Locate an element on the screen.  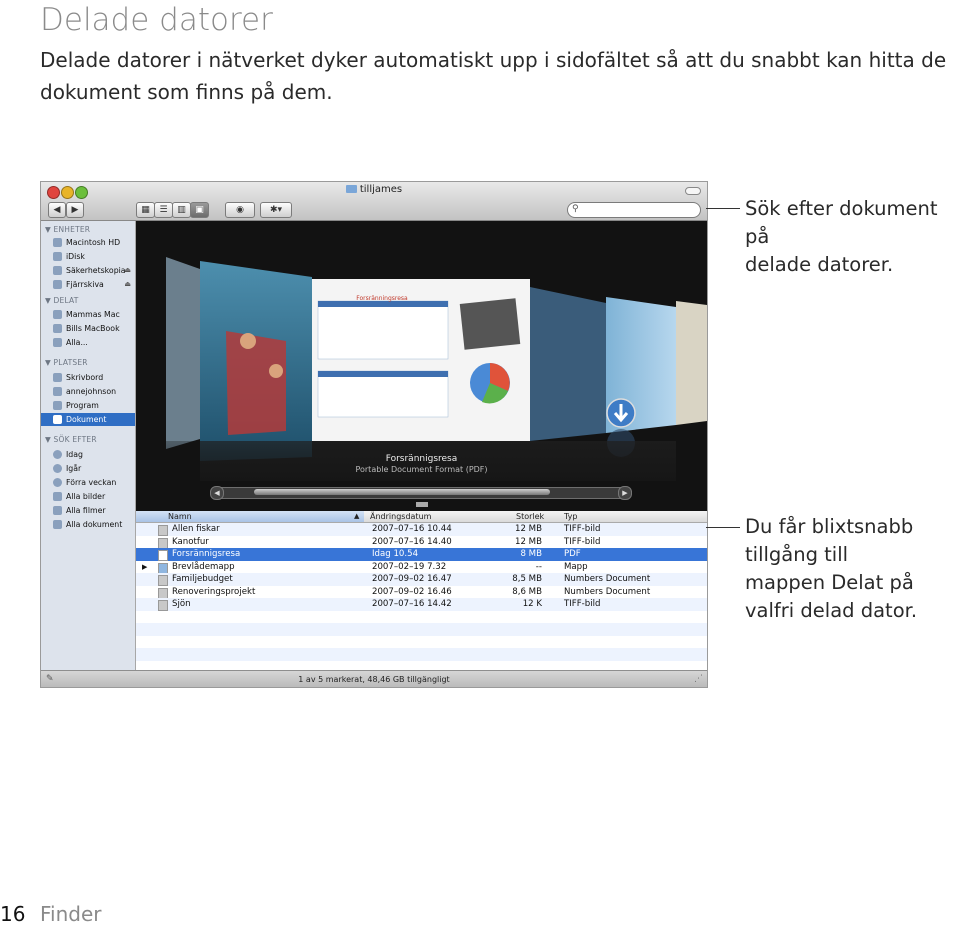
callout-shared-line-1: Du får blixtsnabb is located at coordinates (829, 526).